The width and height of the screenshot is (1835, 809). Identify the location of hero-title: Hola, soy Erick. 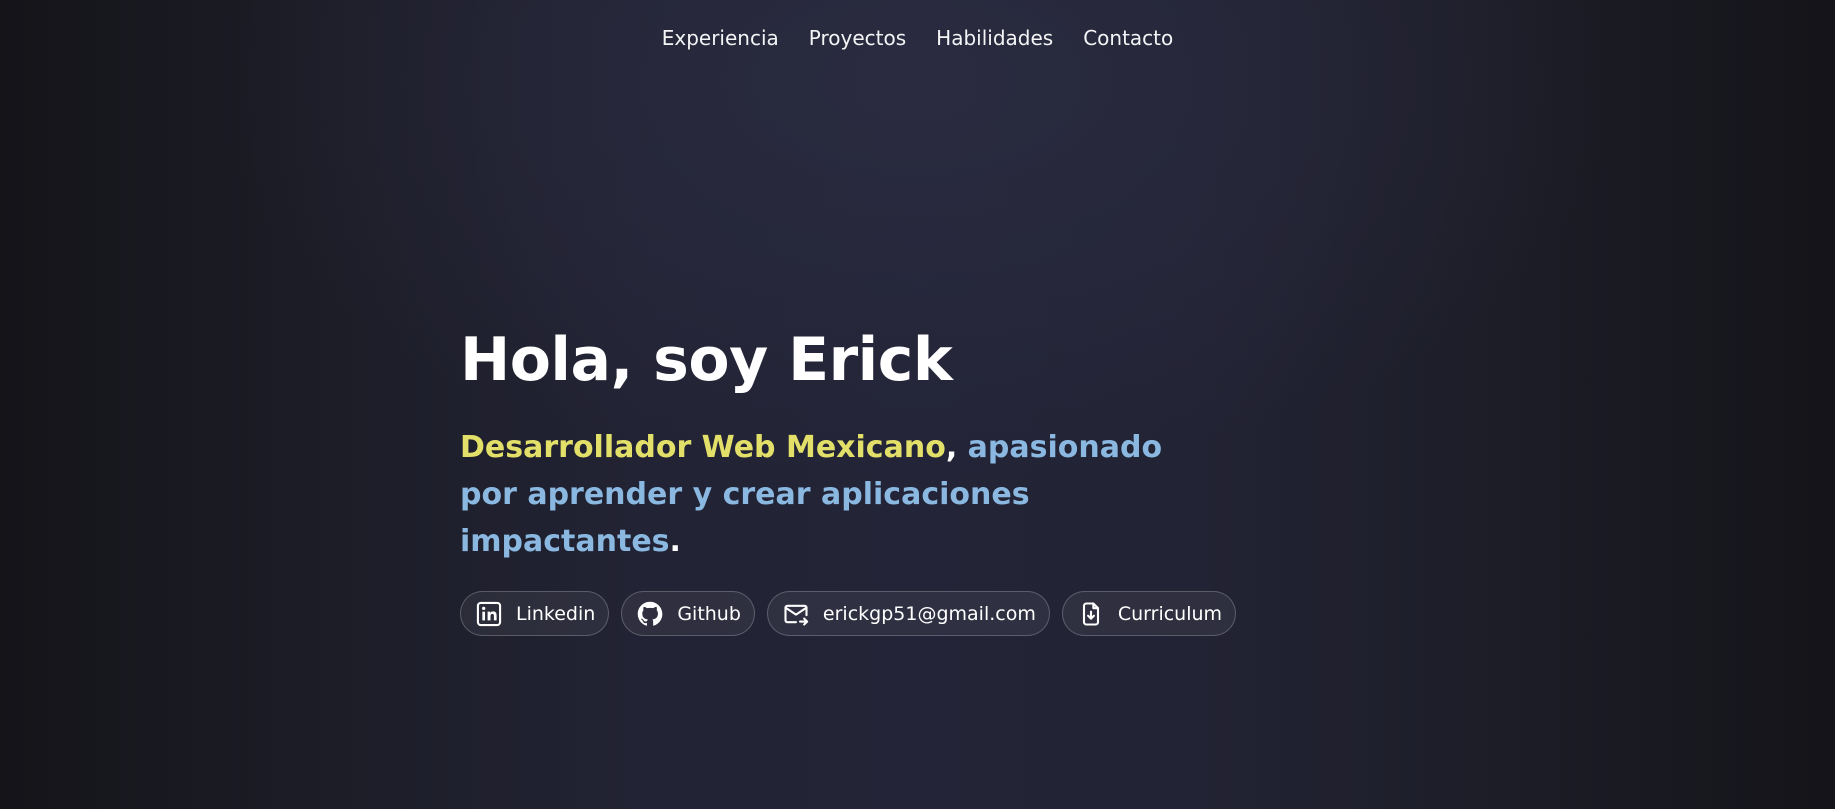
(706, 360).